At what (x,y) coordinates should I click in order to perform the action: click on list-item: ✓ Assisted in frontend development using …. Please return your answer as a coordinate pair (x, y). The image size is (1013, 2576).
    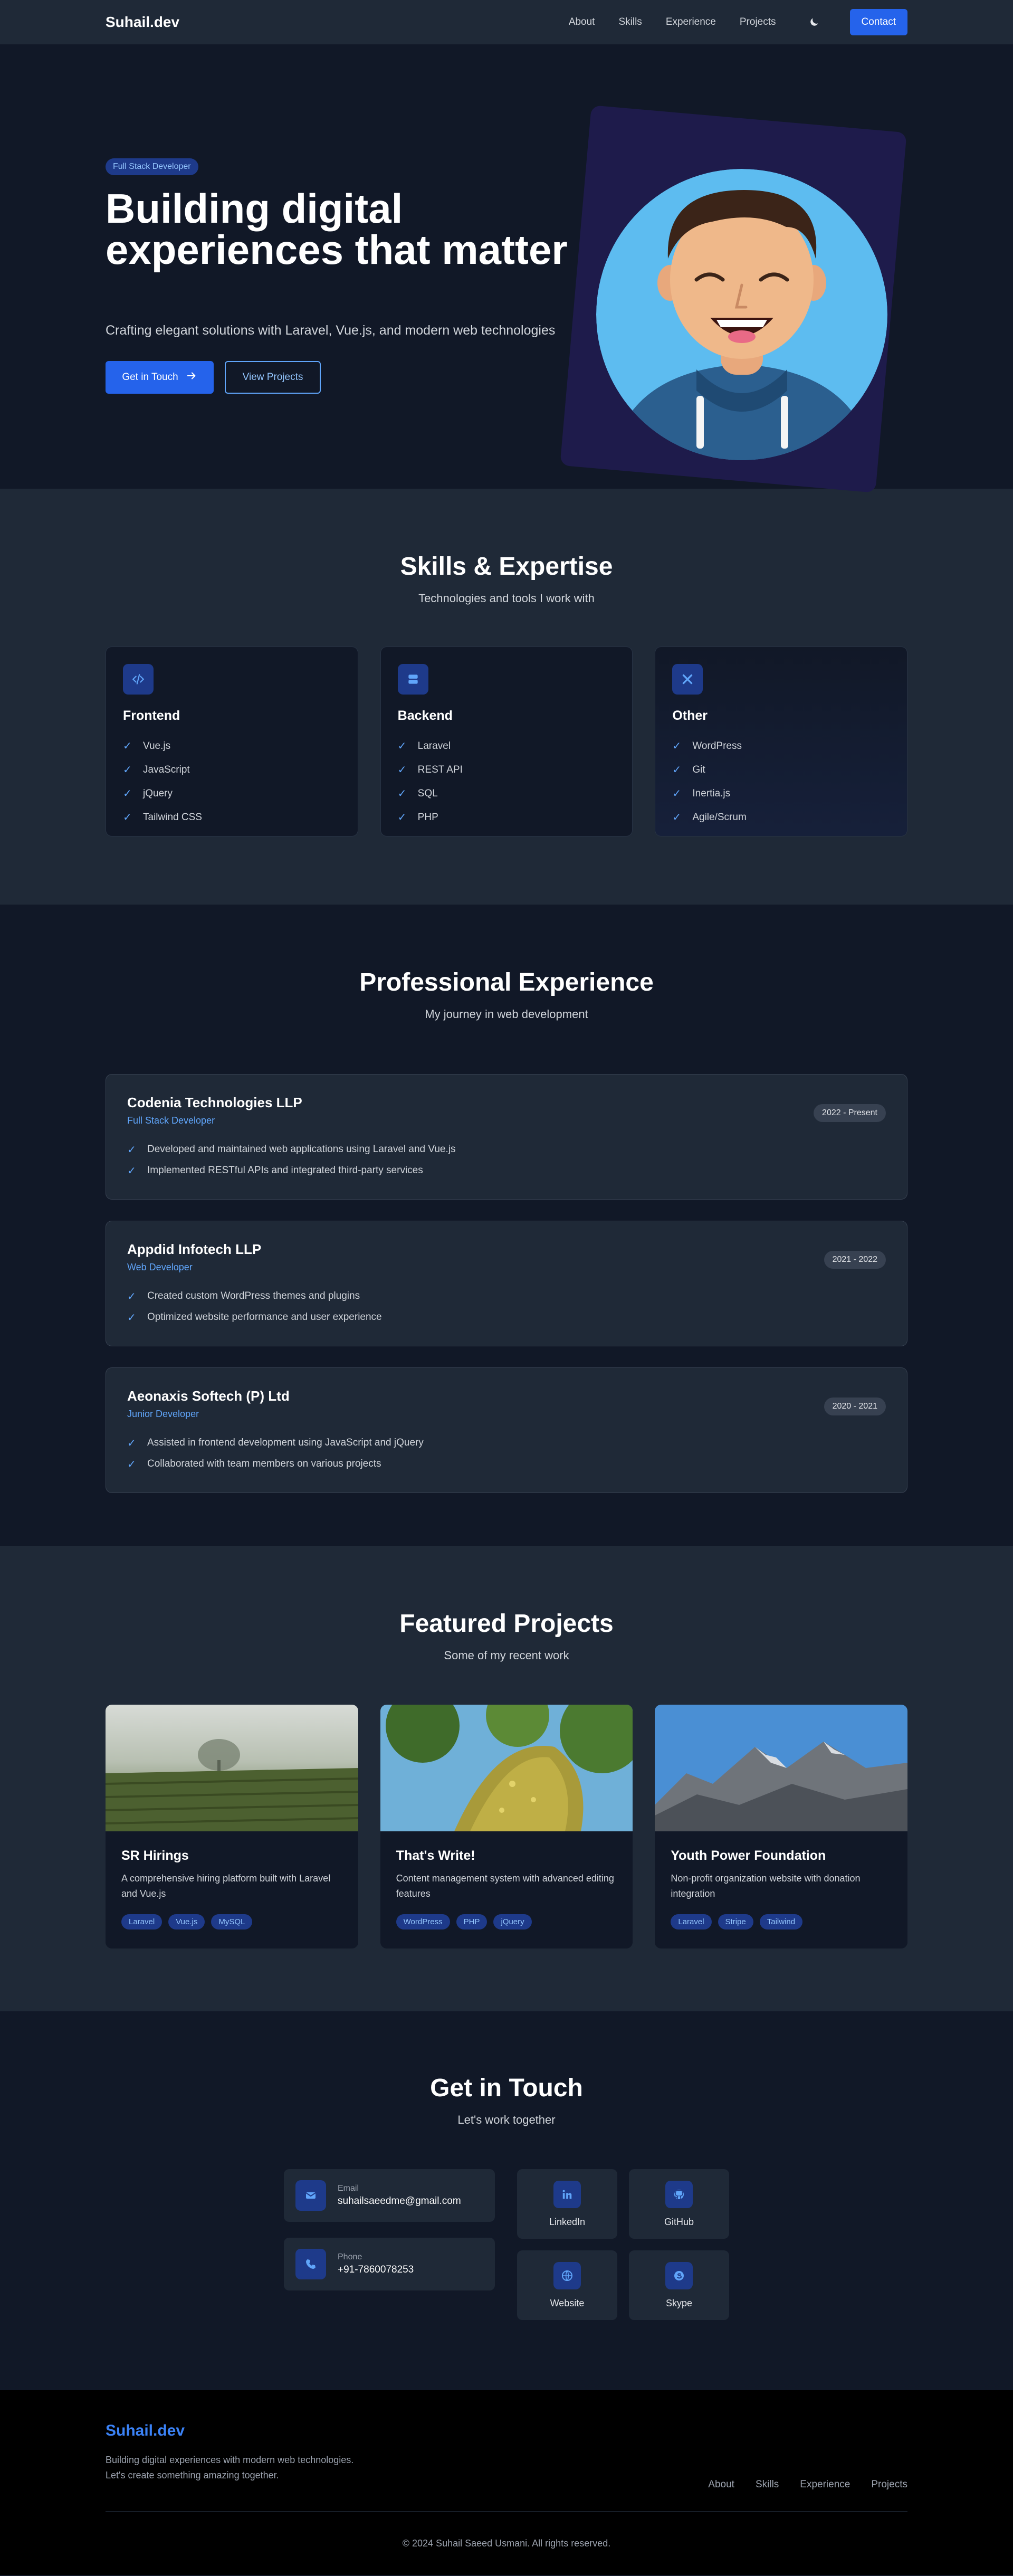
    Looking at the image, I should click on (506, 1442).